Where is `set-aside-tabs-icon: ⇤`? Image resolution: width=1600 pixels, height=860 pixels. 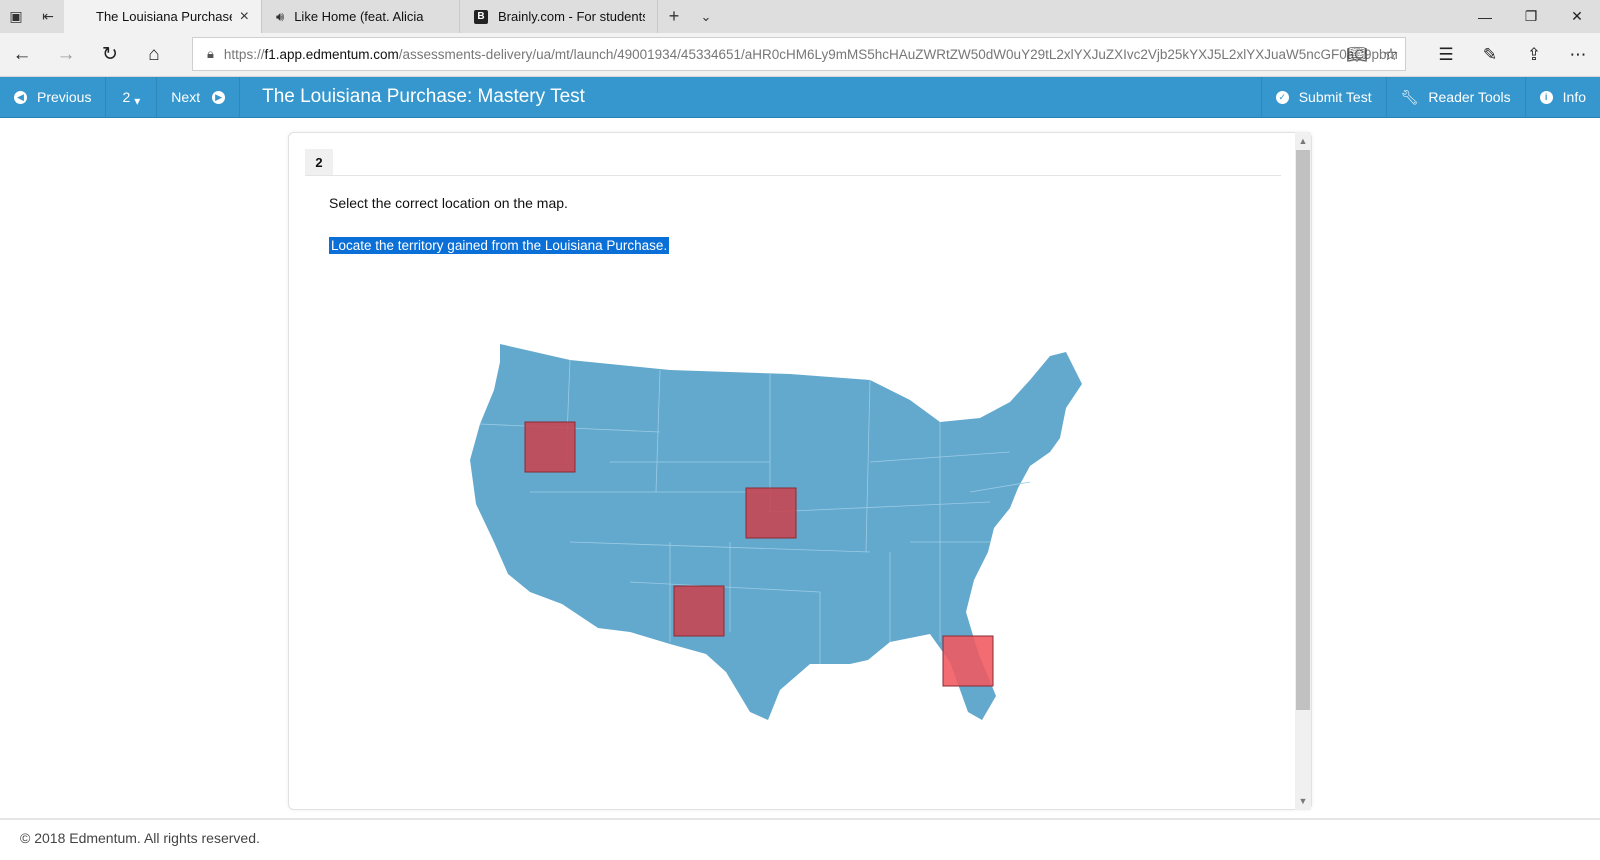
set-aside-tabs-icon: ⇤ is located at coordinates (48, 16).